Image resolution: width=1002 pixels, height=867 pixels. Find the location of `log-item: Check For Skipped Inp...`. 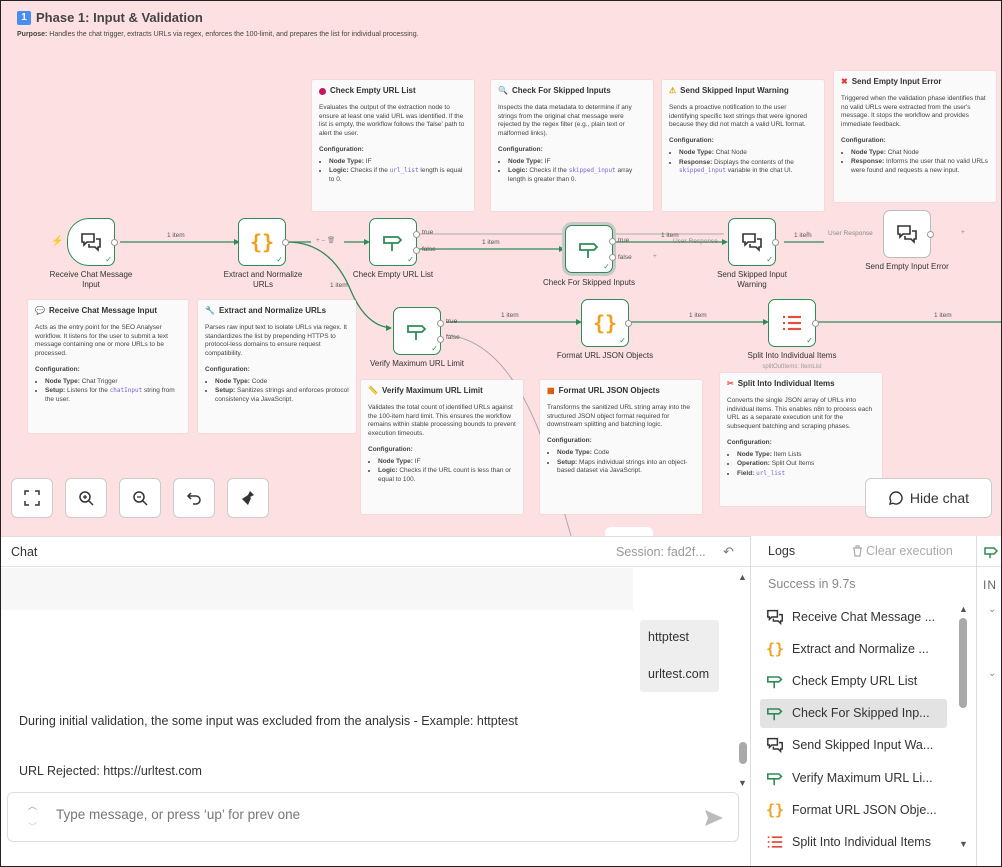

log-item: Check For Skipped Inp... is located at coordinates (853, 713).